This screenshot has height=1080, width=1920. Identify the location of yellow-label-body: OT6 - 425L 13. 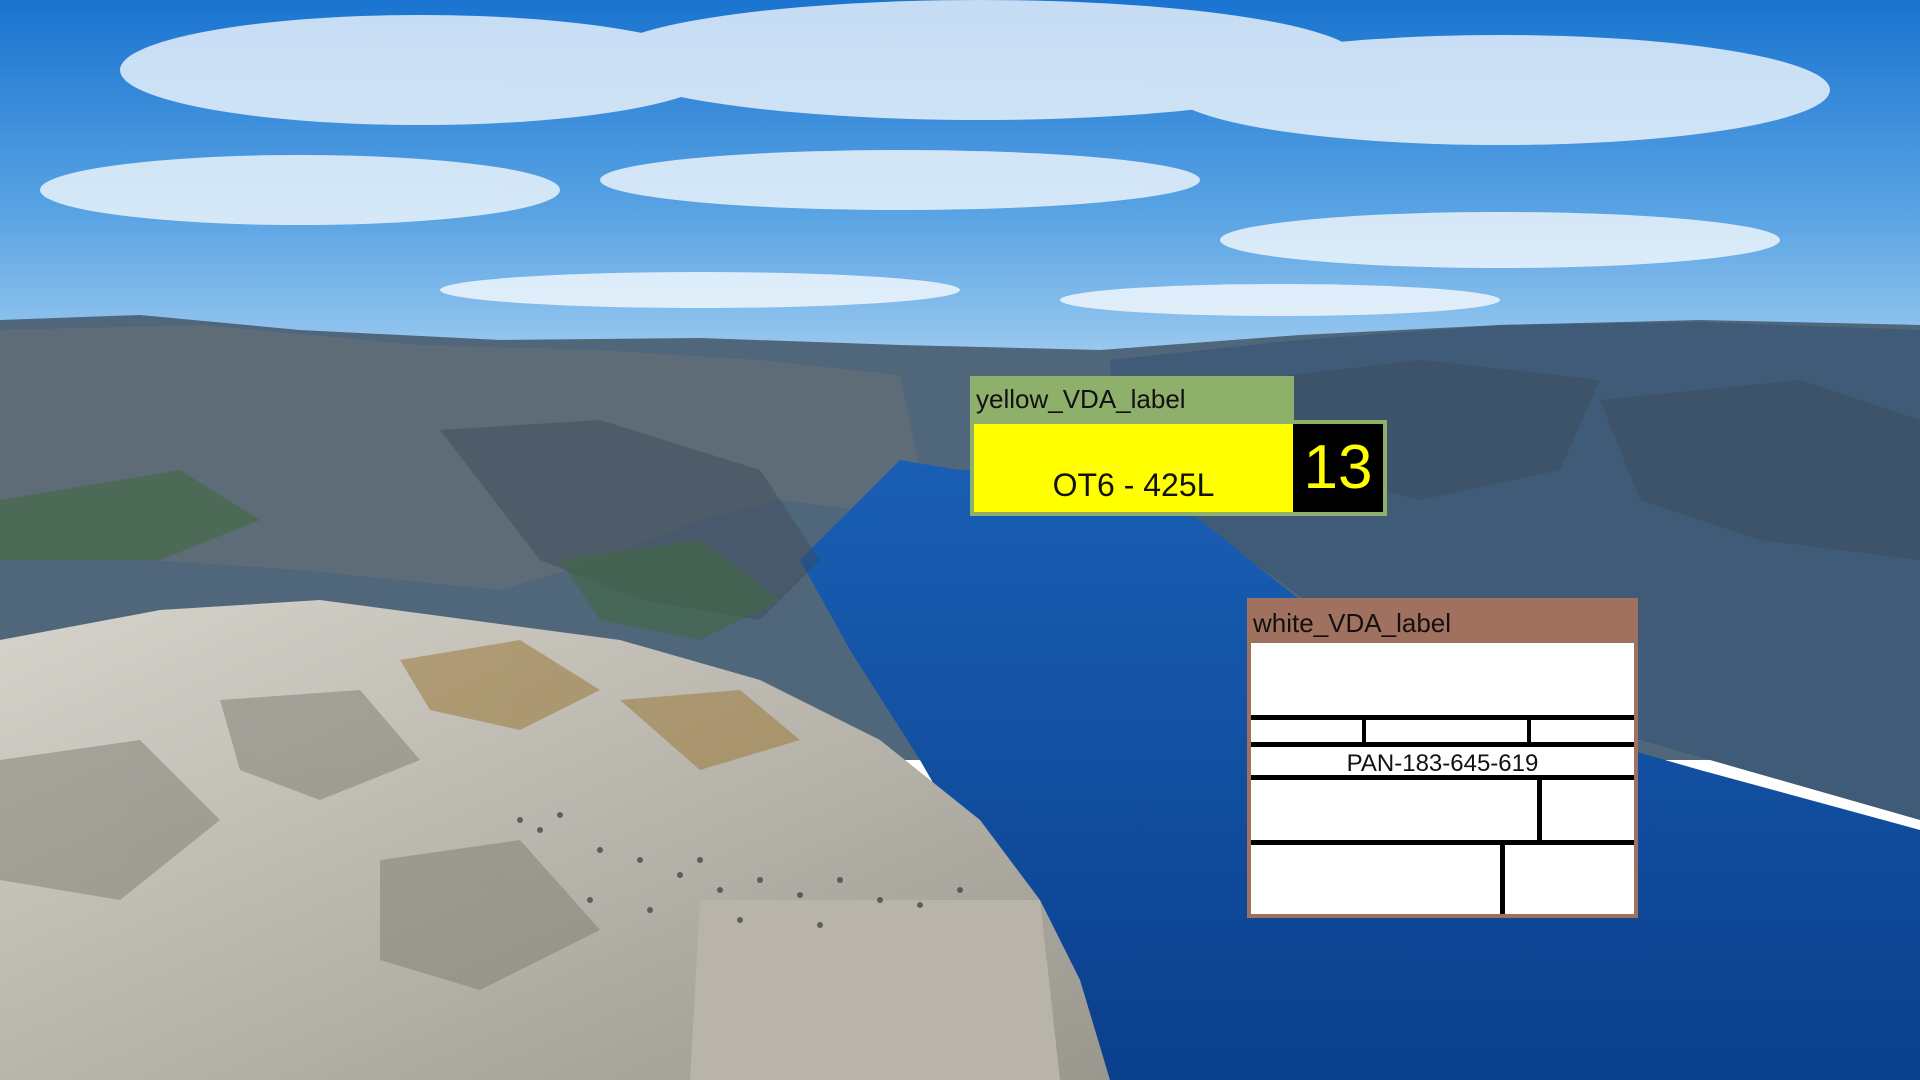
(1178, 468).